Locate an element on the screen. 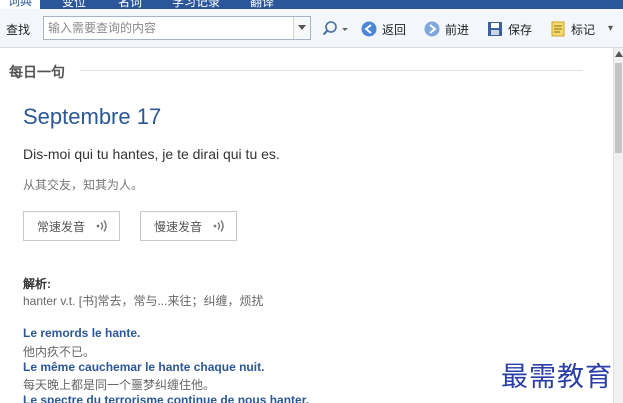 This screenshot has width=623, height=403. search-dropdown-button is located at coordinates (301, 28).